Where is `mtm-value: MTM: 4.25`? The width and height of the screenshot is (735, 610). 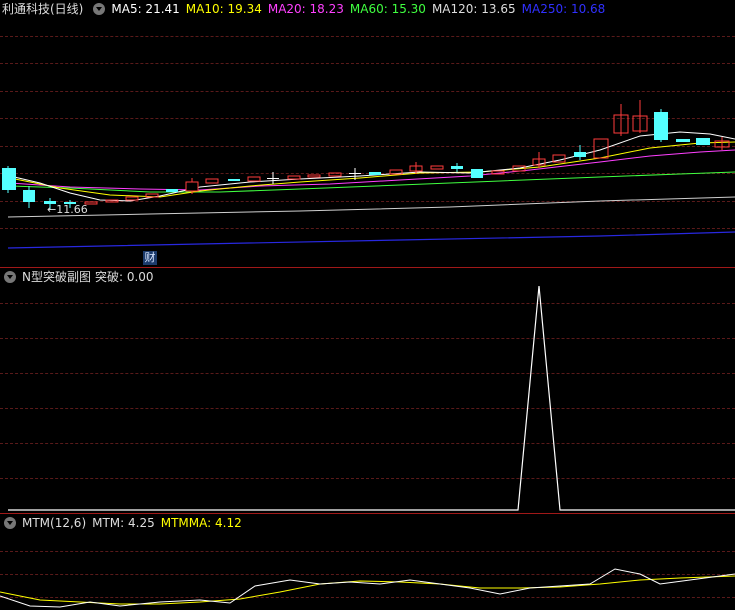 mtm-value: MTM: 4.25 is located at coordinates (123, 523).